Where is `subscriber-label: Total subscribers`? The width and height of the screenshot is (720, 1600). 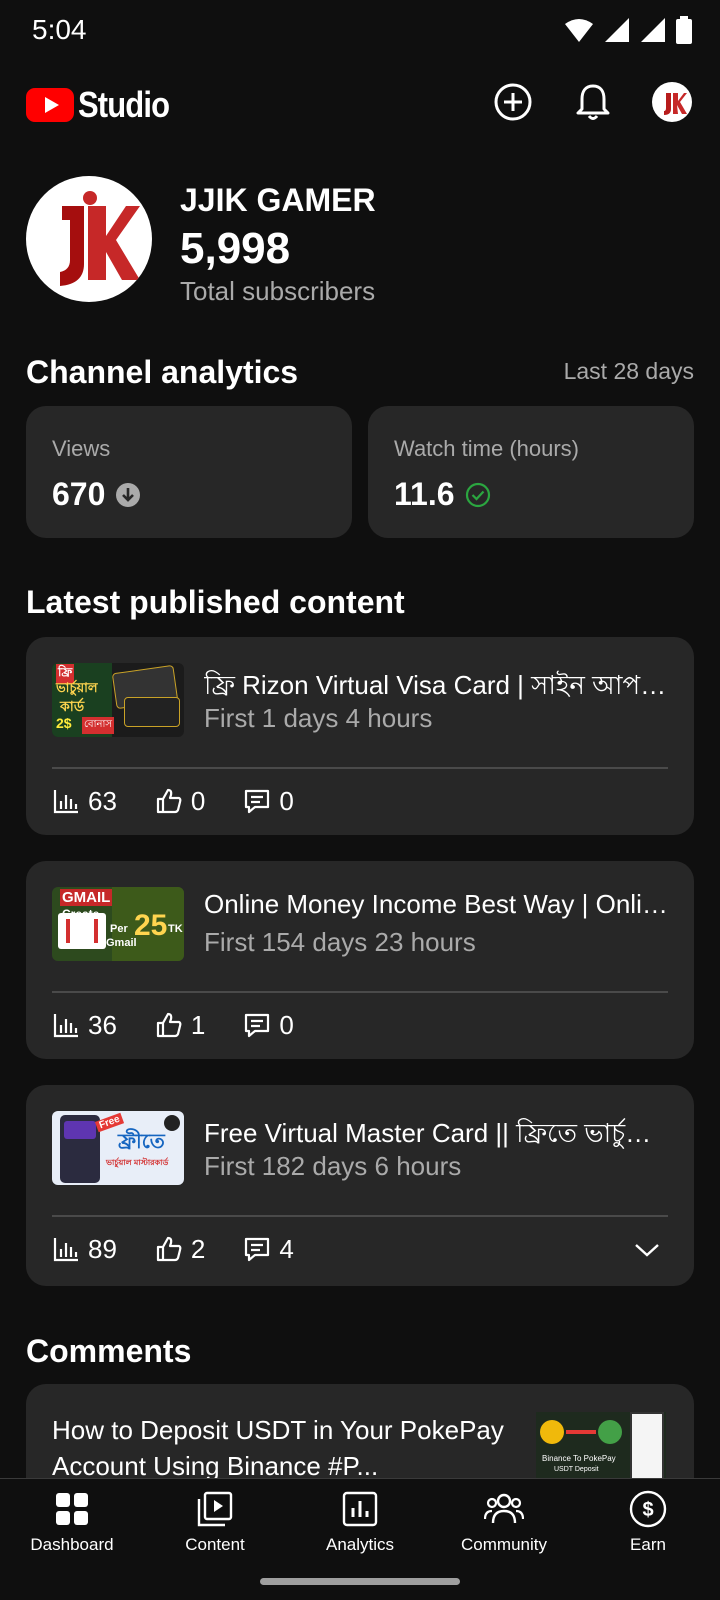 subscriber-label: Total subscribers is located at coordinates (278, 291).